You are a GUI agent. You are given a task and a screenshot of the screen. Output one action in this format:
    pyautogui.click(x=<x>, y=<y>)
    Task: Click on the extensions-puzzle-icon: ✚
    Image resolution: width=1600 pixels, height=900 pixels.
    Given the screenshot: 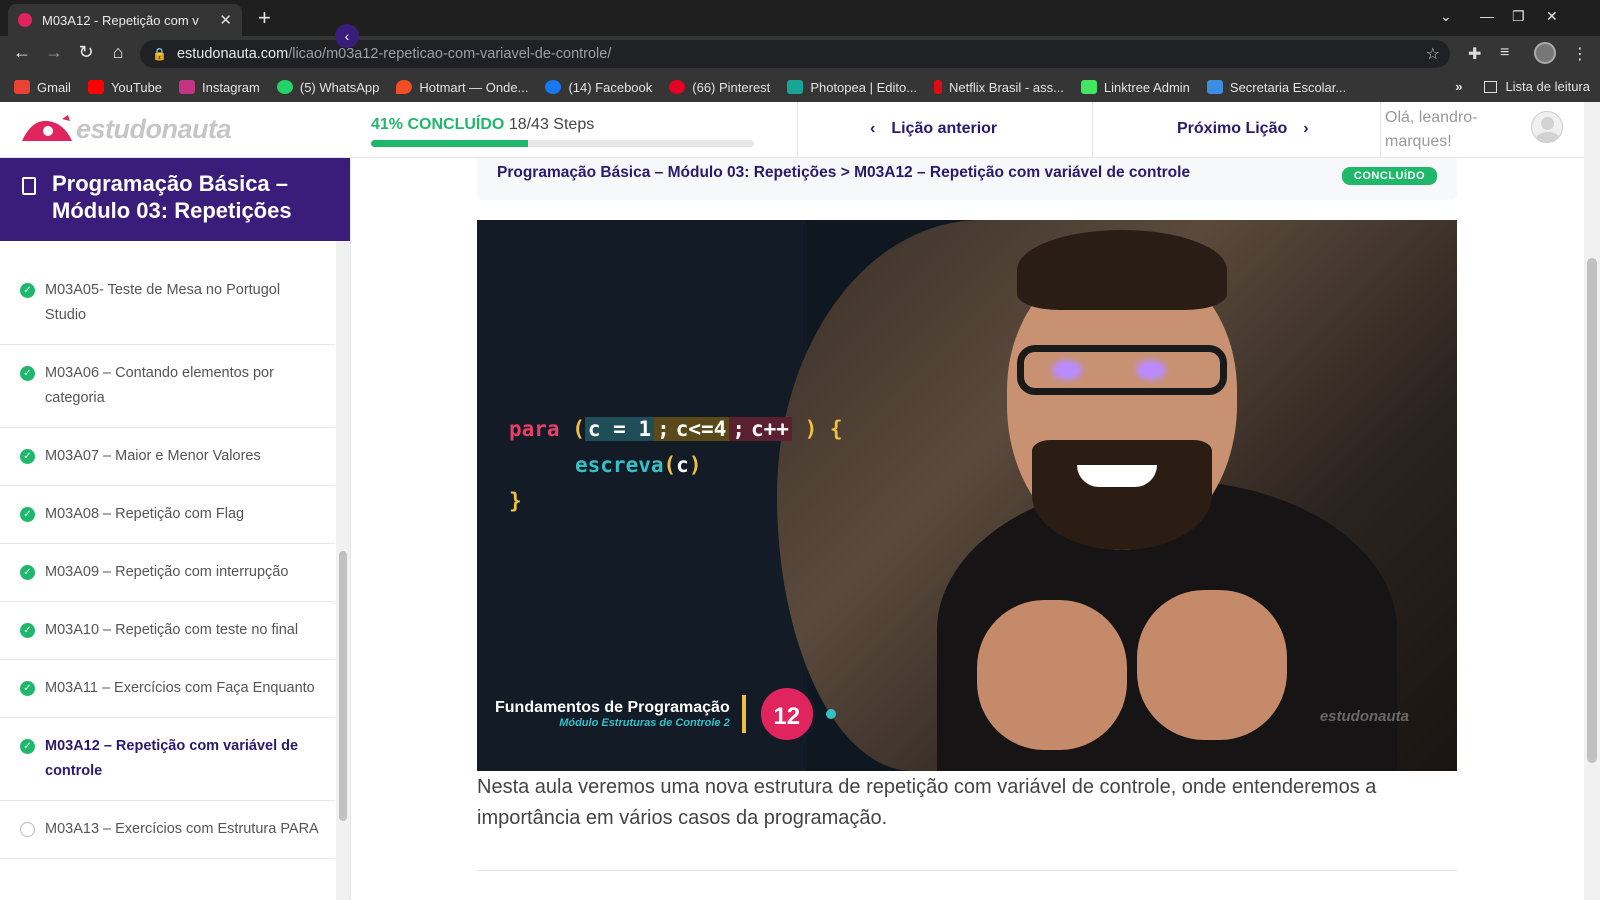 What is the action you would take?
    pyautogui.click(x=1474, y=54)
    